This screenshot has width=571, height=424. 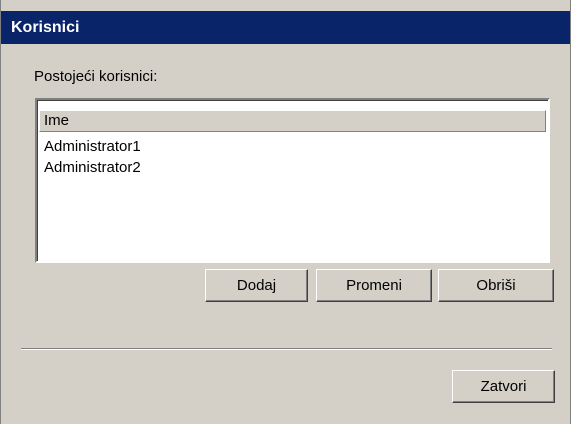 I want to click on column-header-name: Ime, so click(x=292, y=121).